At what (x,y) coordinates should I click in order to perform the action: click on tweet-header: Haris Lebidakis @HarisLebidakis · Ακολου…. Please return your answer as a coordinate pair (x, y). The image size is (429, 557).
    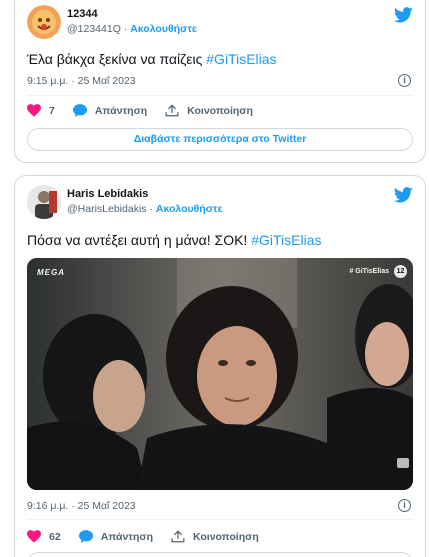
    Looking at the image, I should click on (125, 202).